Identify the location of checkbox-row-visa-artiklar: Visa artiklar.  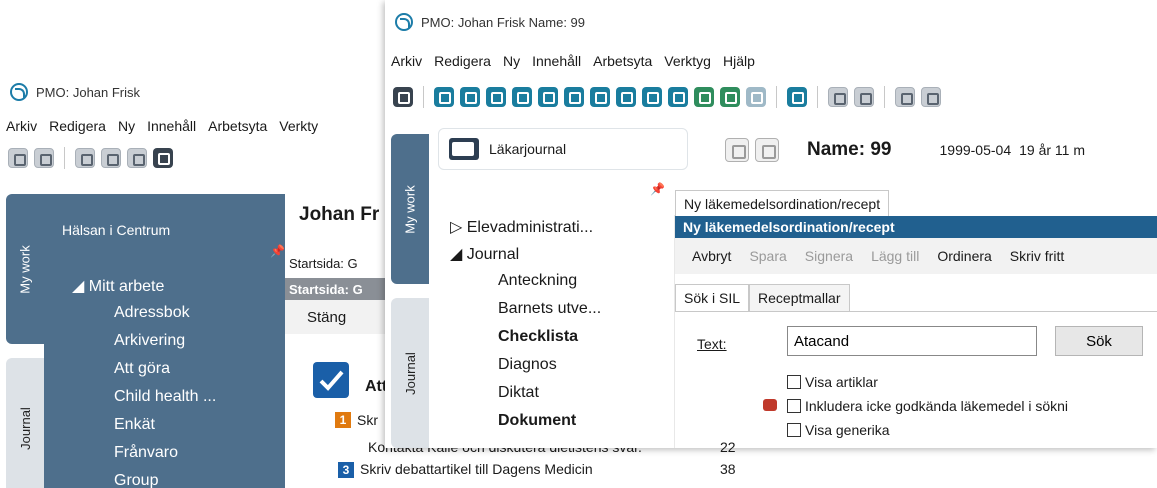
(832, 382).